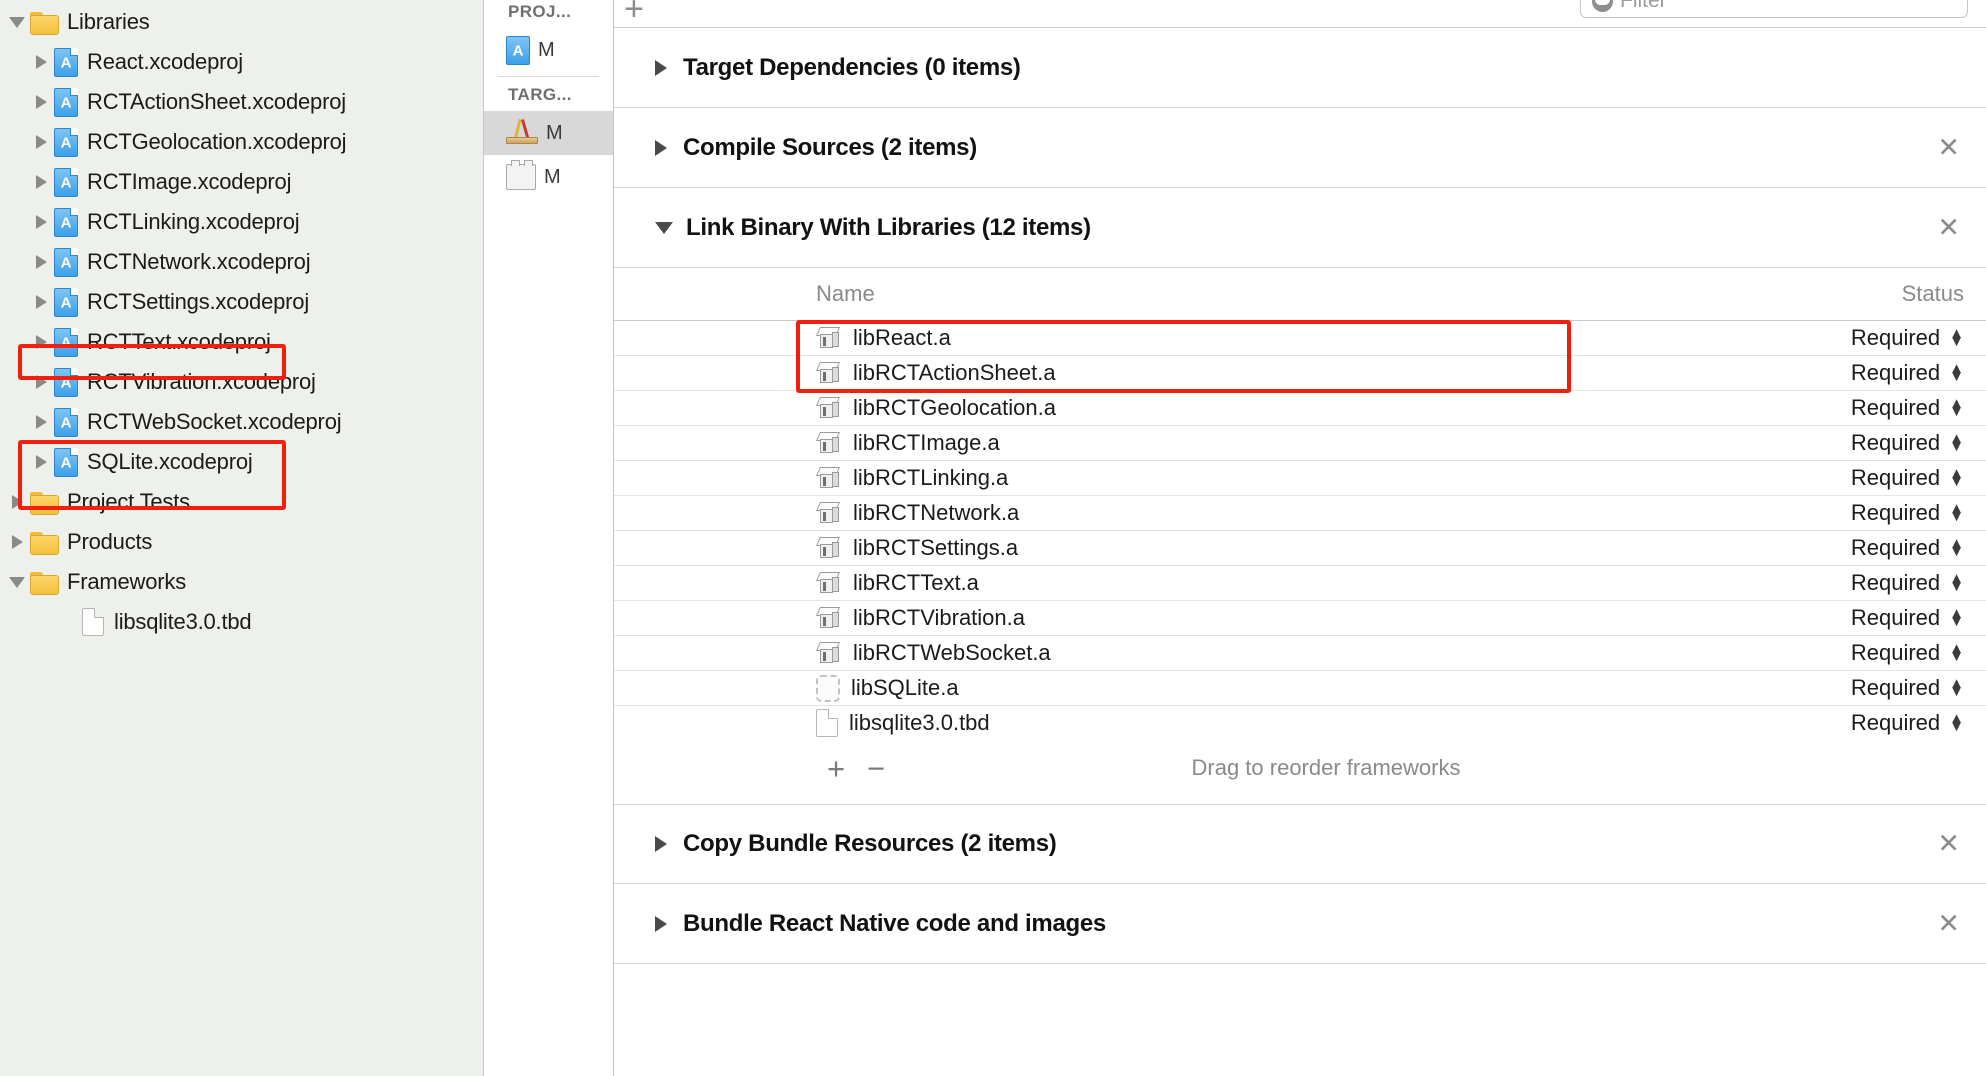 Image resolution: width=1986 pixels, height=1076 pixels. What do you see at coordinates (836, 768) in the screenshot?
I see `add-library-button: +` at bounding box center [836, 768].